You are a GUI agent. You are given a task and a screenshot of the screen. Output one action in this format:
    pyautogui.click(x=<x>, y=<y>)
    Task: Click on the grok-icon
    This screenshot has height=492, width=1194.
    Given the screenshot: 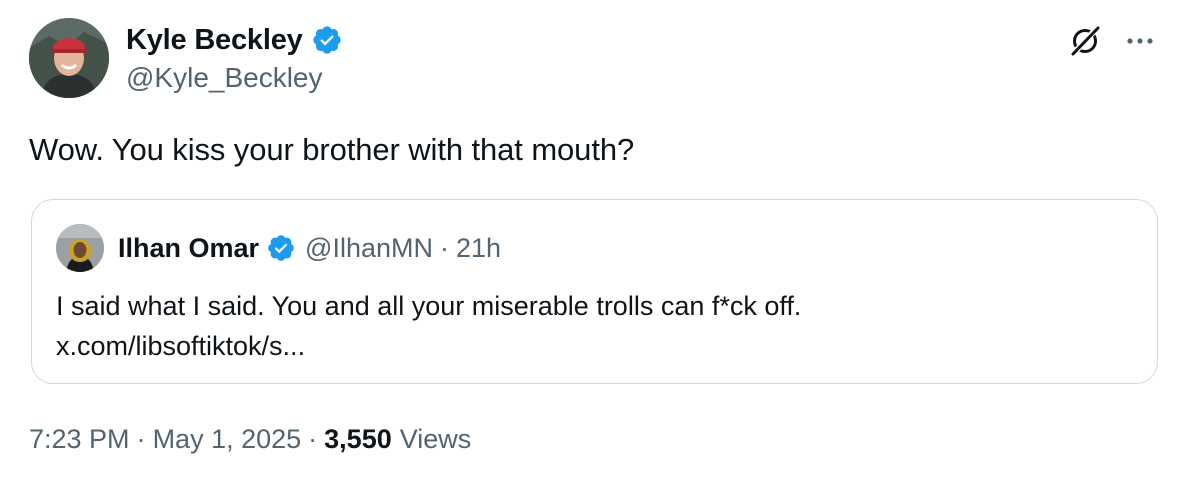 What is the action you would take?
    pyautogui.click(x=1085, y=41)
    